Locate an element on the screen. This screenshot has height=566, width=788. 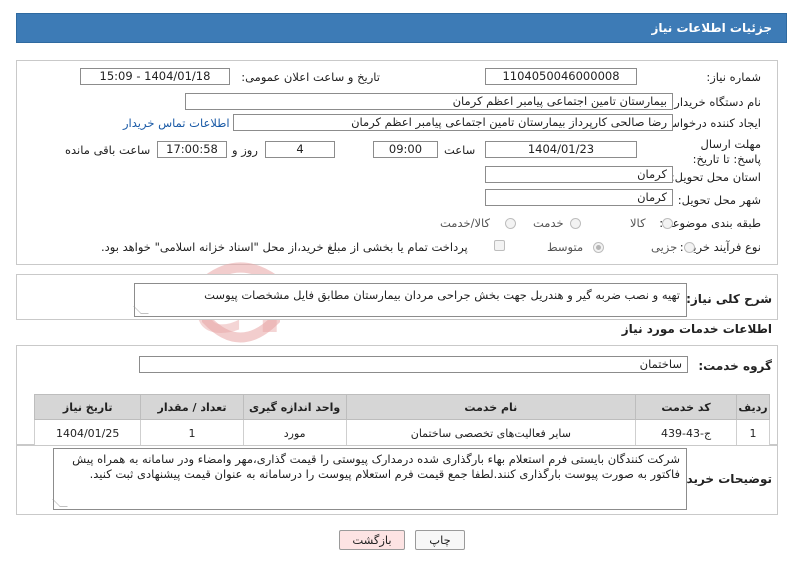
category-radio-goods-service is located at coordinates (510, 223).